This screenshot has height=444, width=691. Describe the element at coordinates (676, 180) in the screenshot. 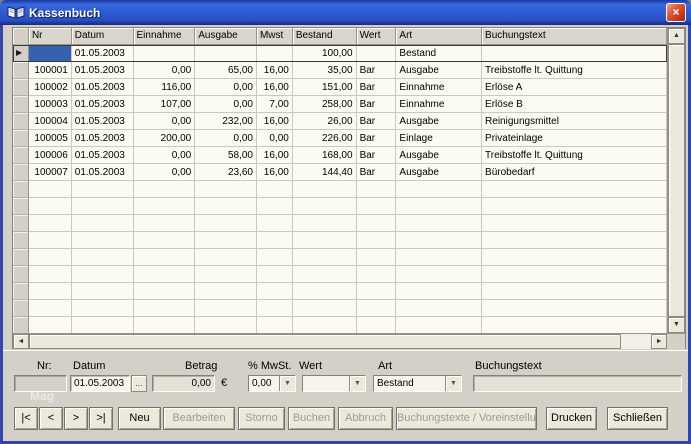

I see `vertical-scroll-thumb` at that location.